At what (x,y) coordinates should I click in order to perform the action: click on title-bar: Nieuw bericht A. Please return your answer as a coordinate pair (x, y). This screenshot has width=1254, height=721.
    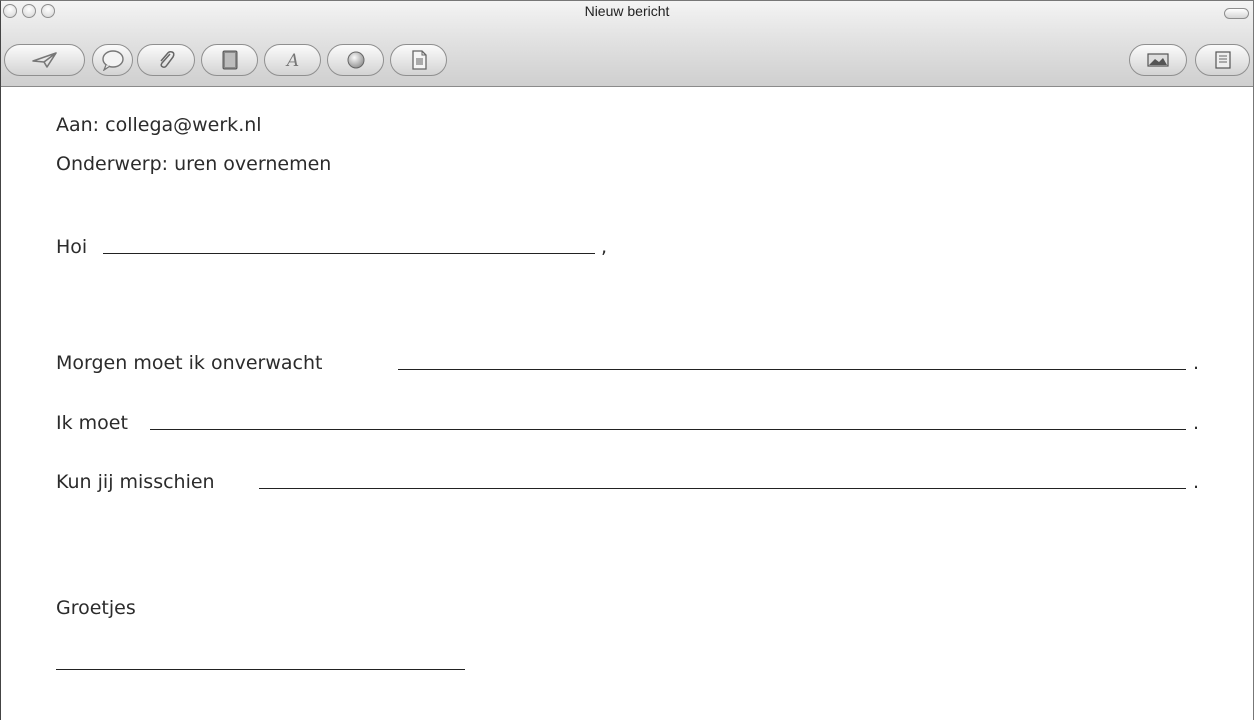
    Looking at the image, I should click on (627, 44).